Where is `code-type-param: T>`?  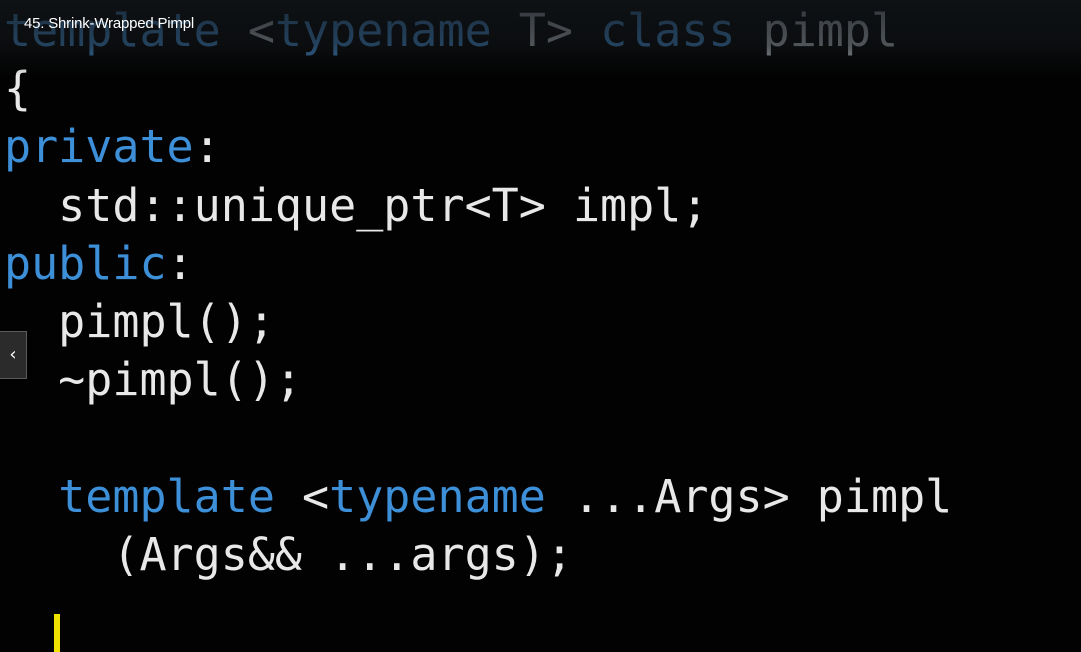 code-type-param: T> is located at coordinates (546, 30).